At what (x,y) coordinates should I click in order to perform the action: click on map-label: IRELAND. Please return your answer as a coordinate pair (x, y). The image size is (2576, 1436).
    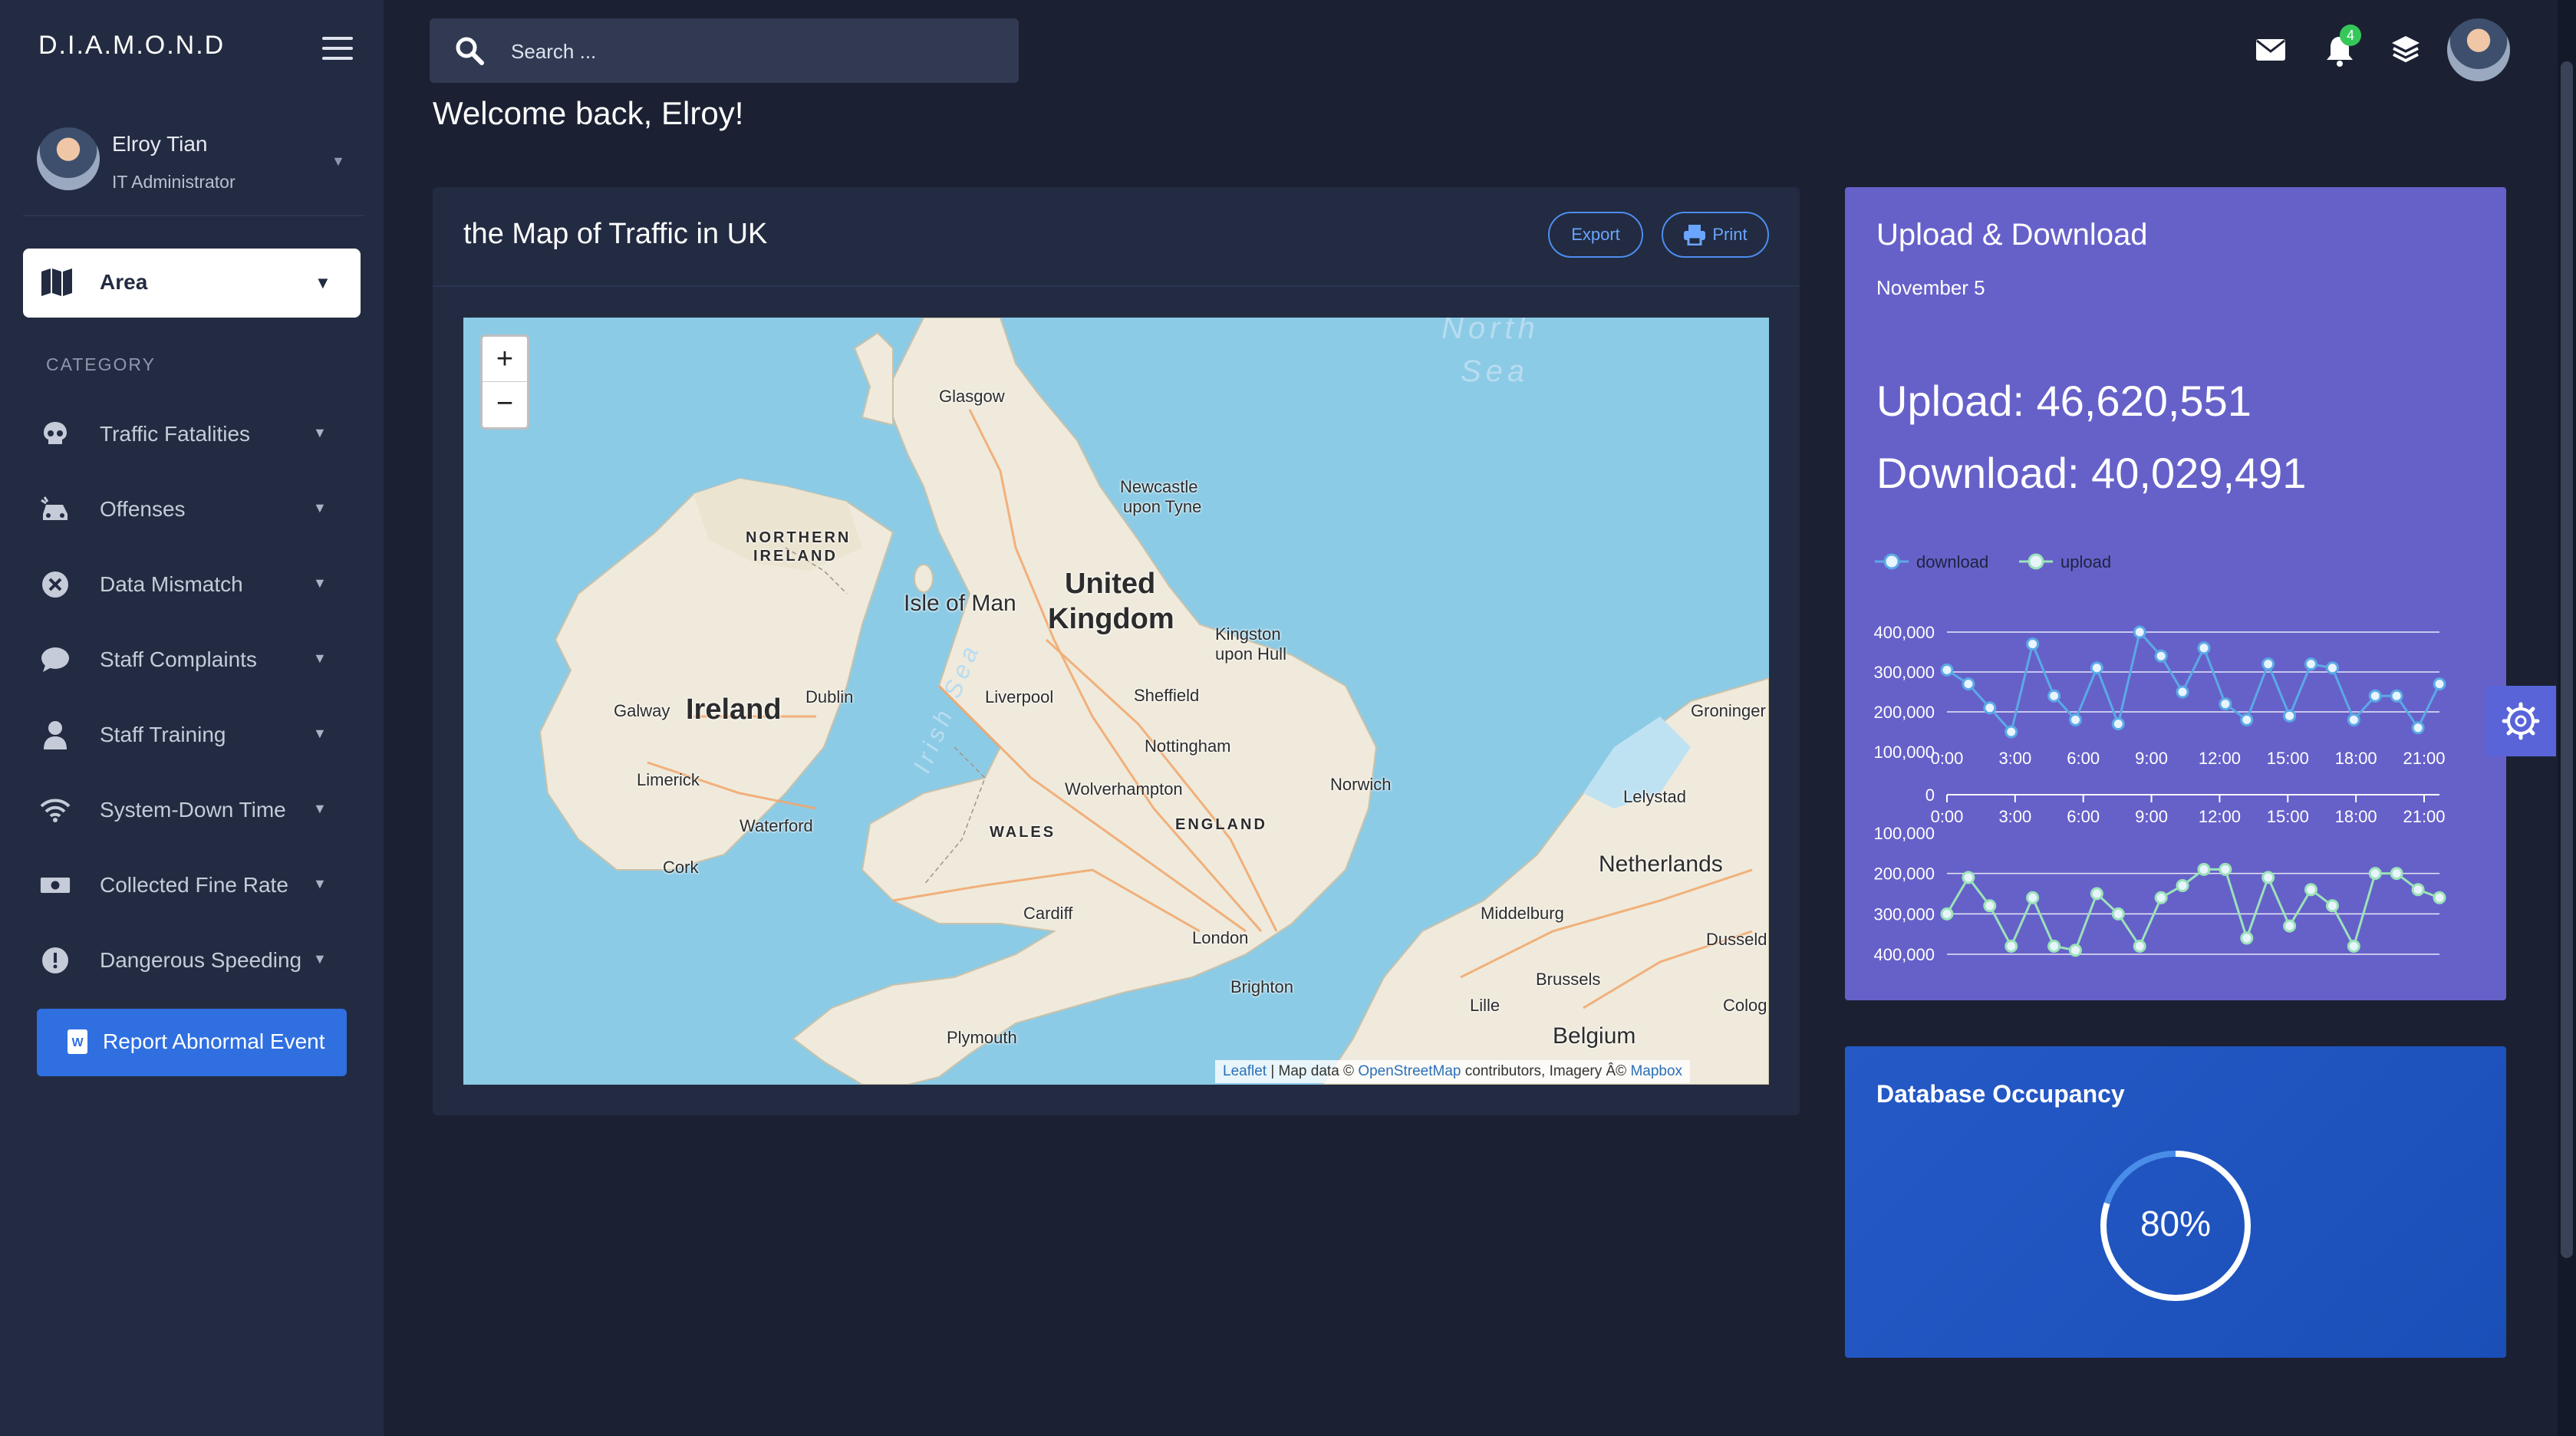
    Looking at the image, I should click on (795, 557).